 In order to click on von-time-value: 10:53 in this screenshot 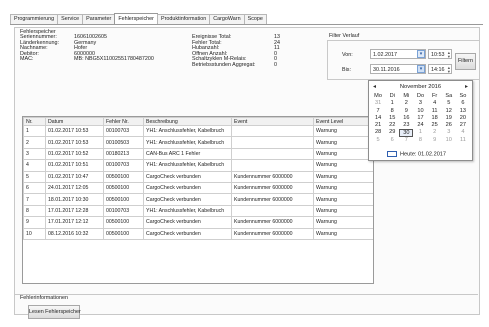, I will do `click(438, 55)`.